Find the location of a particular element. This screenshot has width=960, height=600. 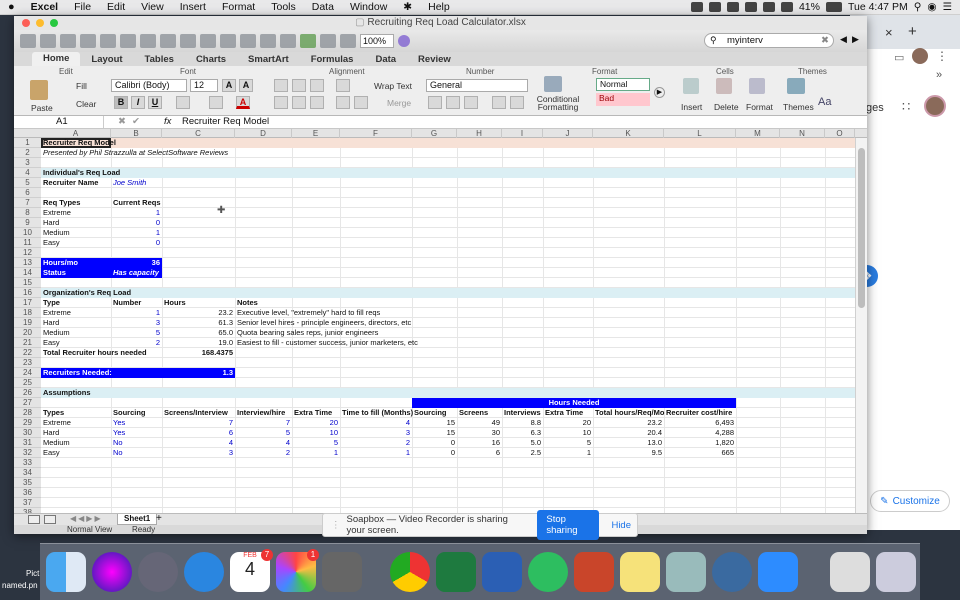

comma-format-icon is located at coordinates (471, 102).